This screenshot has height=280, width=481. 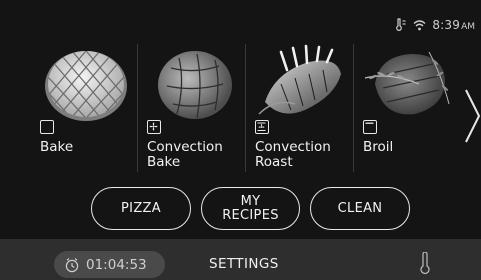 I want to click on mode-bake: Bake, so click(x=84, y=111).